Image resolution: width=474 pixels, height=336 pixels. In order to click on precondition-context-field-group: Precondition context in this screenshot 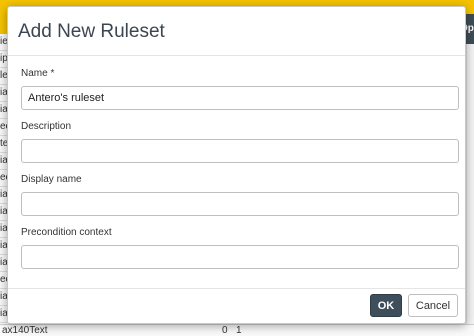, I will do `click(240, 248)`.